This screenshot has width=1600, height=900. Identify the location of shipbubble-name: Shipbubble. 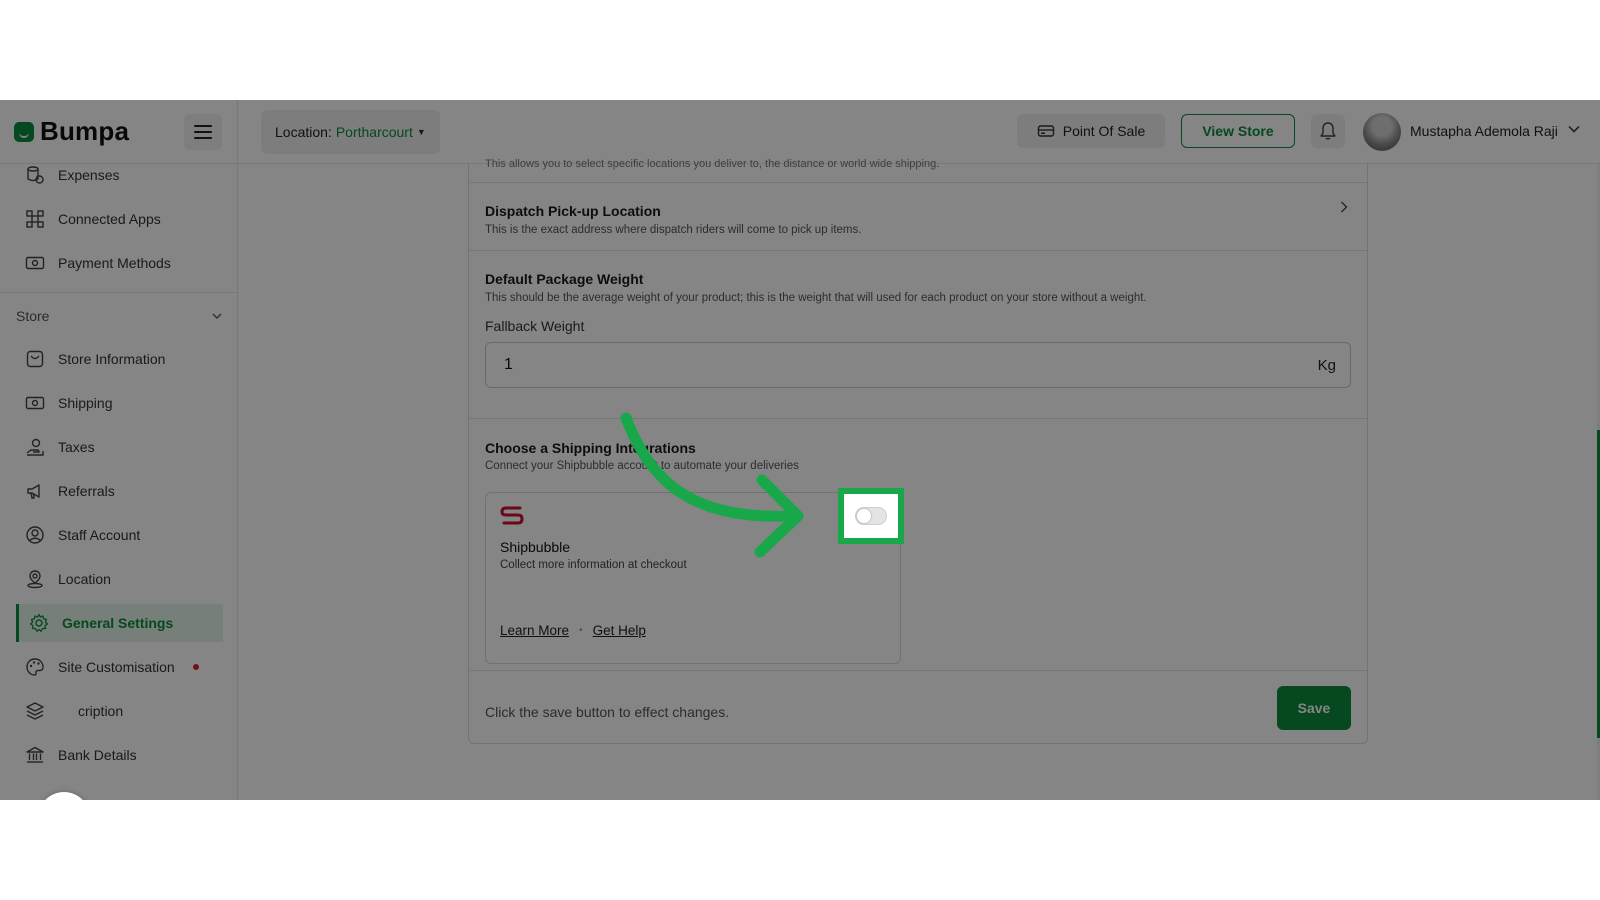
(535, 547).